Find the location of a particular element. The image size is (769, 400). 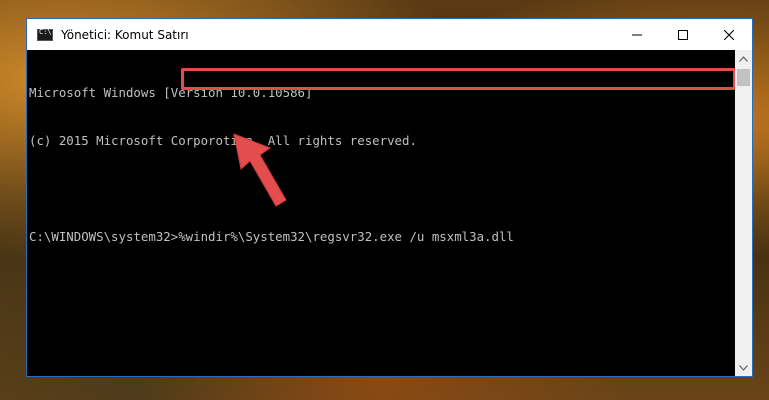

close-button is located at coordinates (729, 34).